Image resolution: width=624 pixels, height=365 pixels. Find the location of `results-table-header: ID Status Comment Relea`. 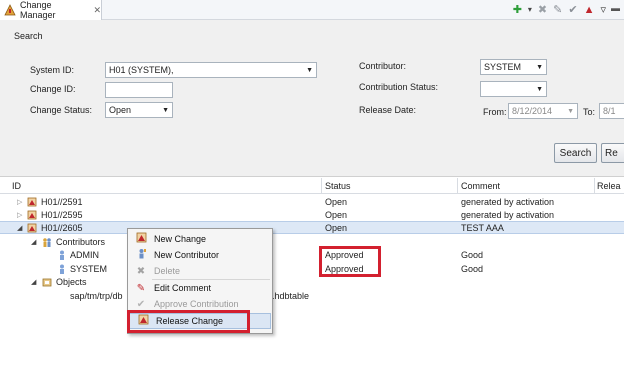

results-table-header: ID Status Comment Relea is located at coordinates (312, 186).